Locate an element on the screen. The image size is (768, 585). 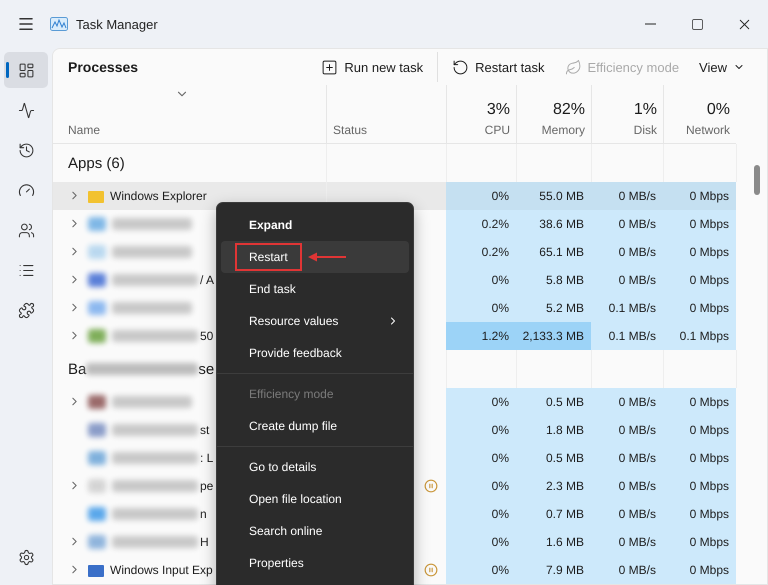
menu-item: Expand is located at coordinates (315, 225).